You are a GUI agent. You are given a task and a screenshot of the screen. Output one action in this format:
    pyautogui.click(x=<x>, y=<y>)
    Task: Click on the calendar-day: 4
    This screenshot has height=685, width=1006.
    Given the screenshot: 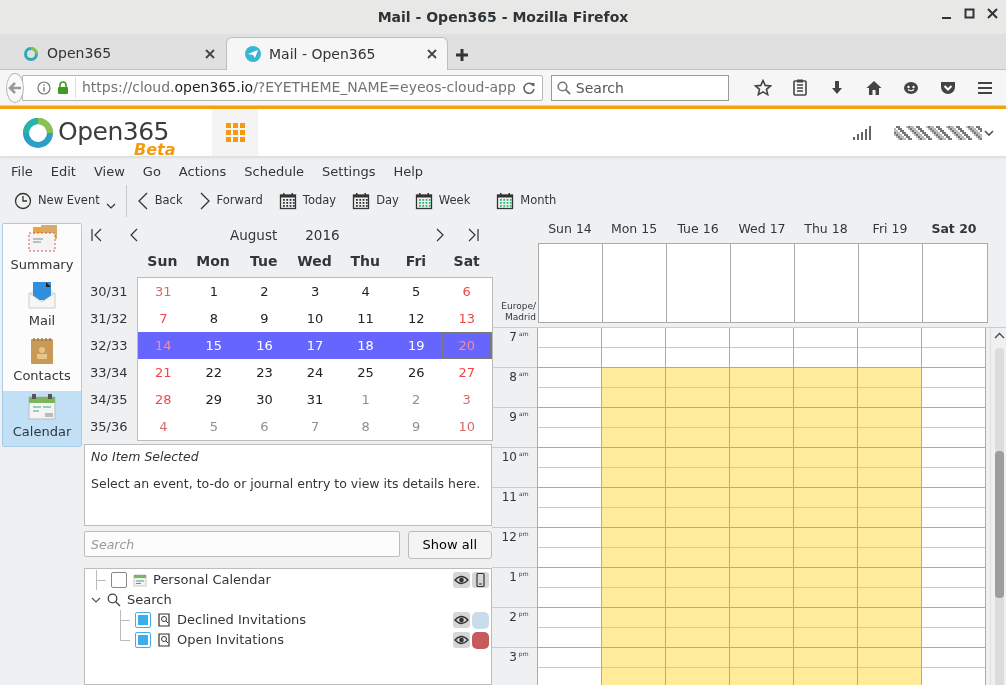 What is the action you would take?
    pyautogui.click(x=163, y=426)
    